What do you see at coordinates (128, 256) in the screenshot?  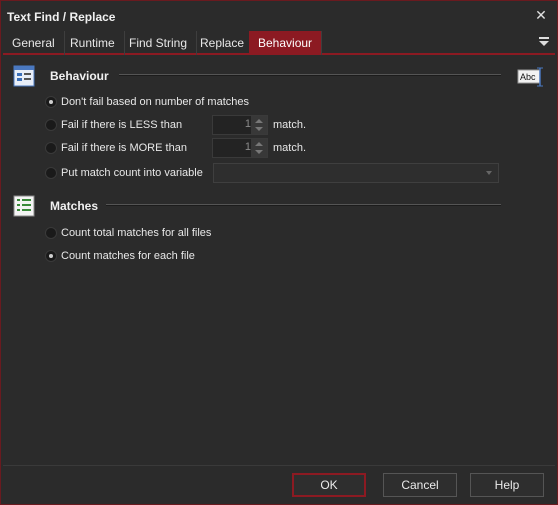 I see `radio-count-each-label: Count matches for each file` at bounding box center [128, 256].